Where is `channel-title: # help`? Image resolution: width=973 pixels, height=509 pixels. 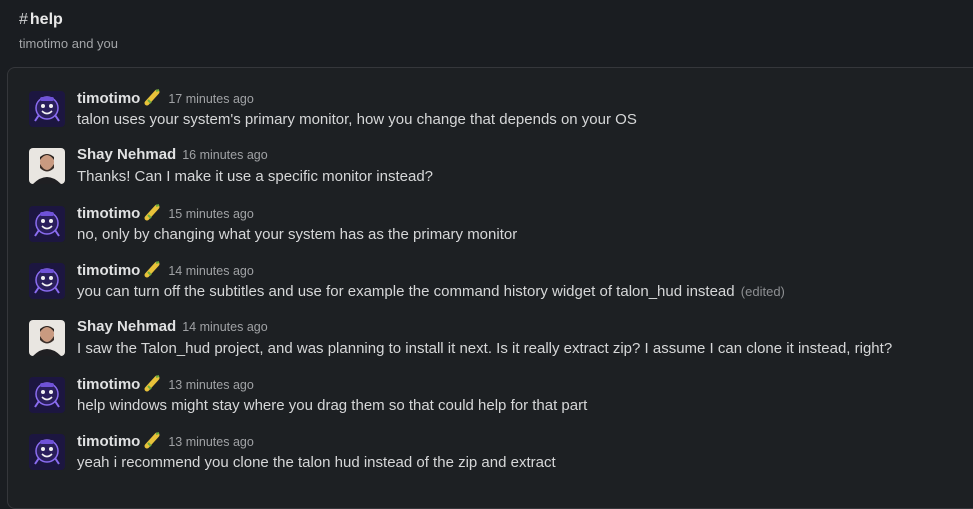
channel-title: # help is located at coordinates (41, 20).